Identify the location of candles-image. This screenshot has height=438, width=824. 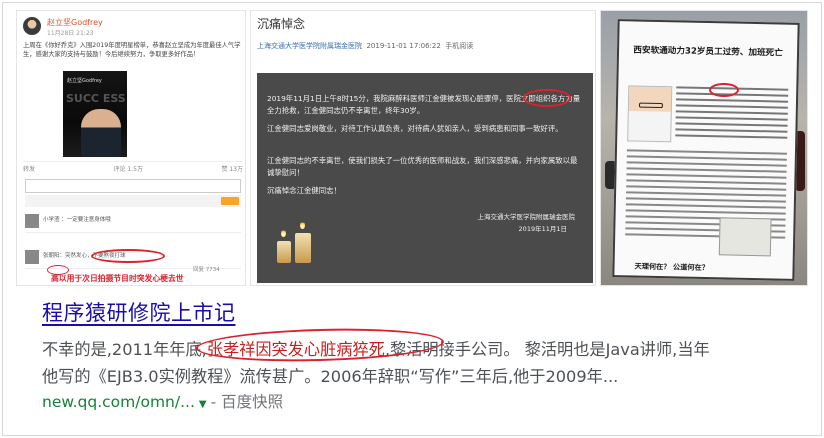
(299, 242).